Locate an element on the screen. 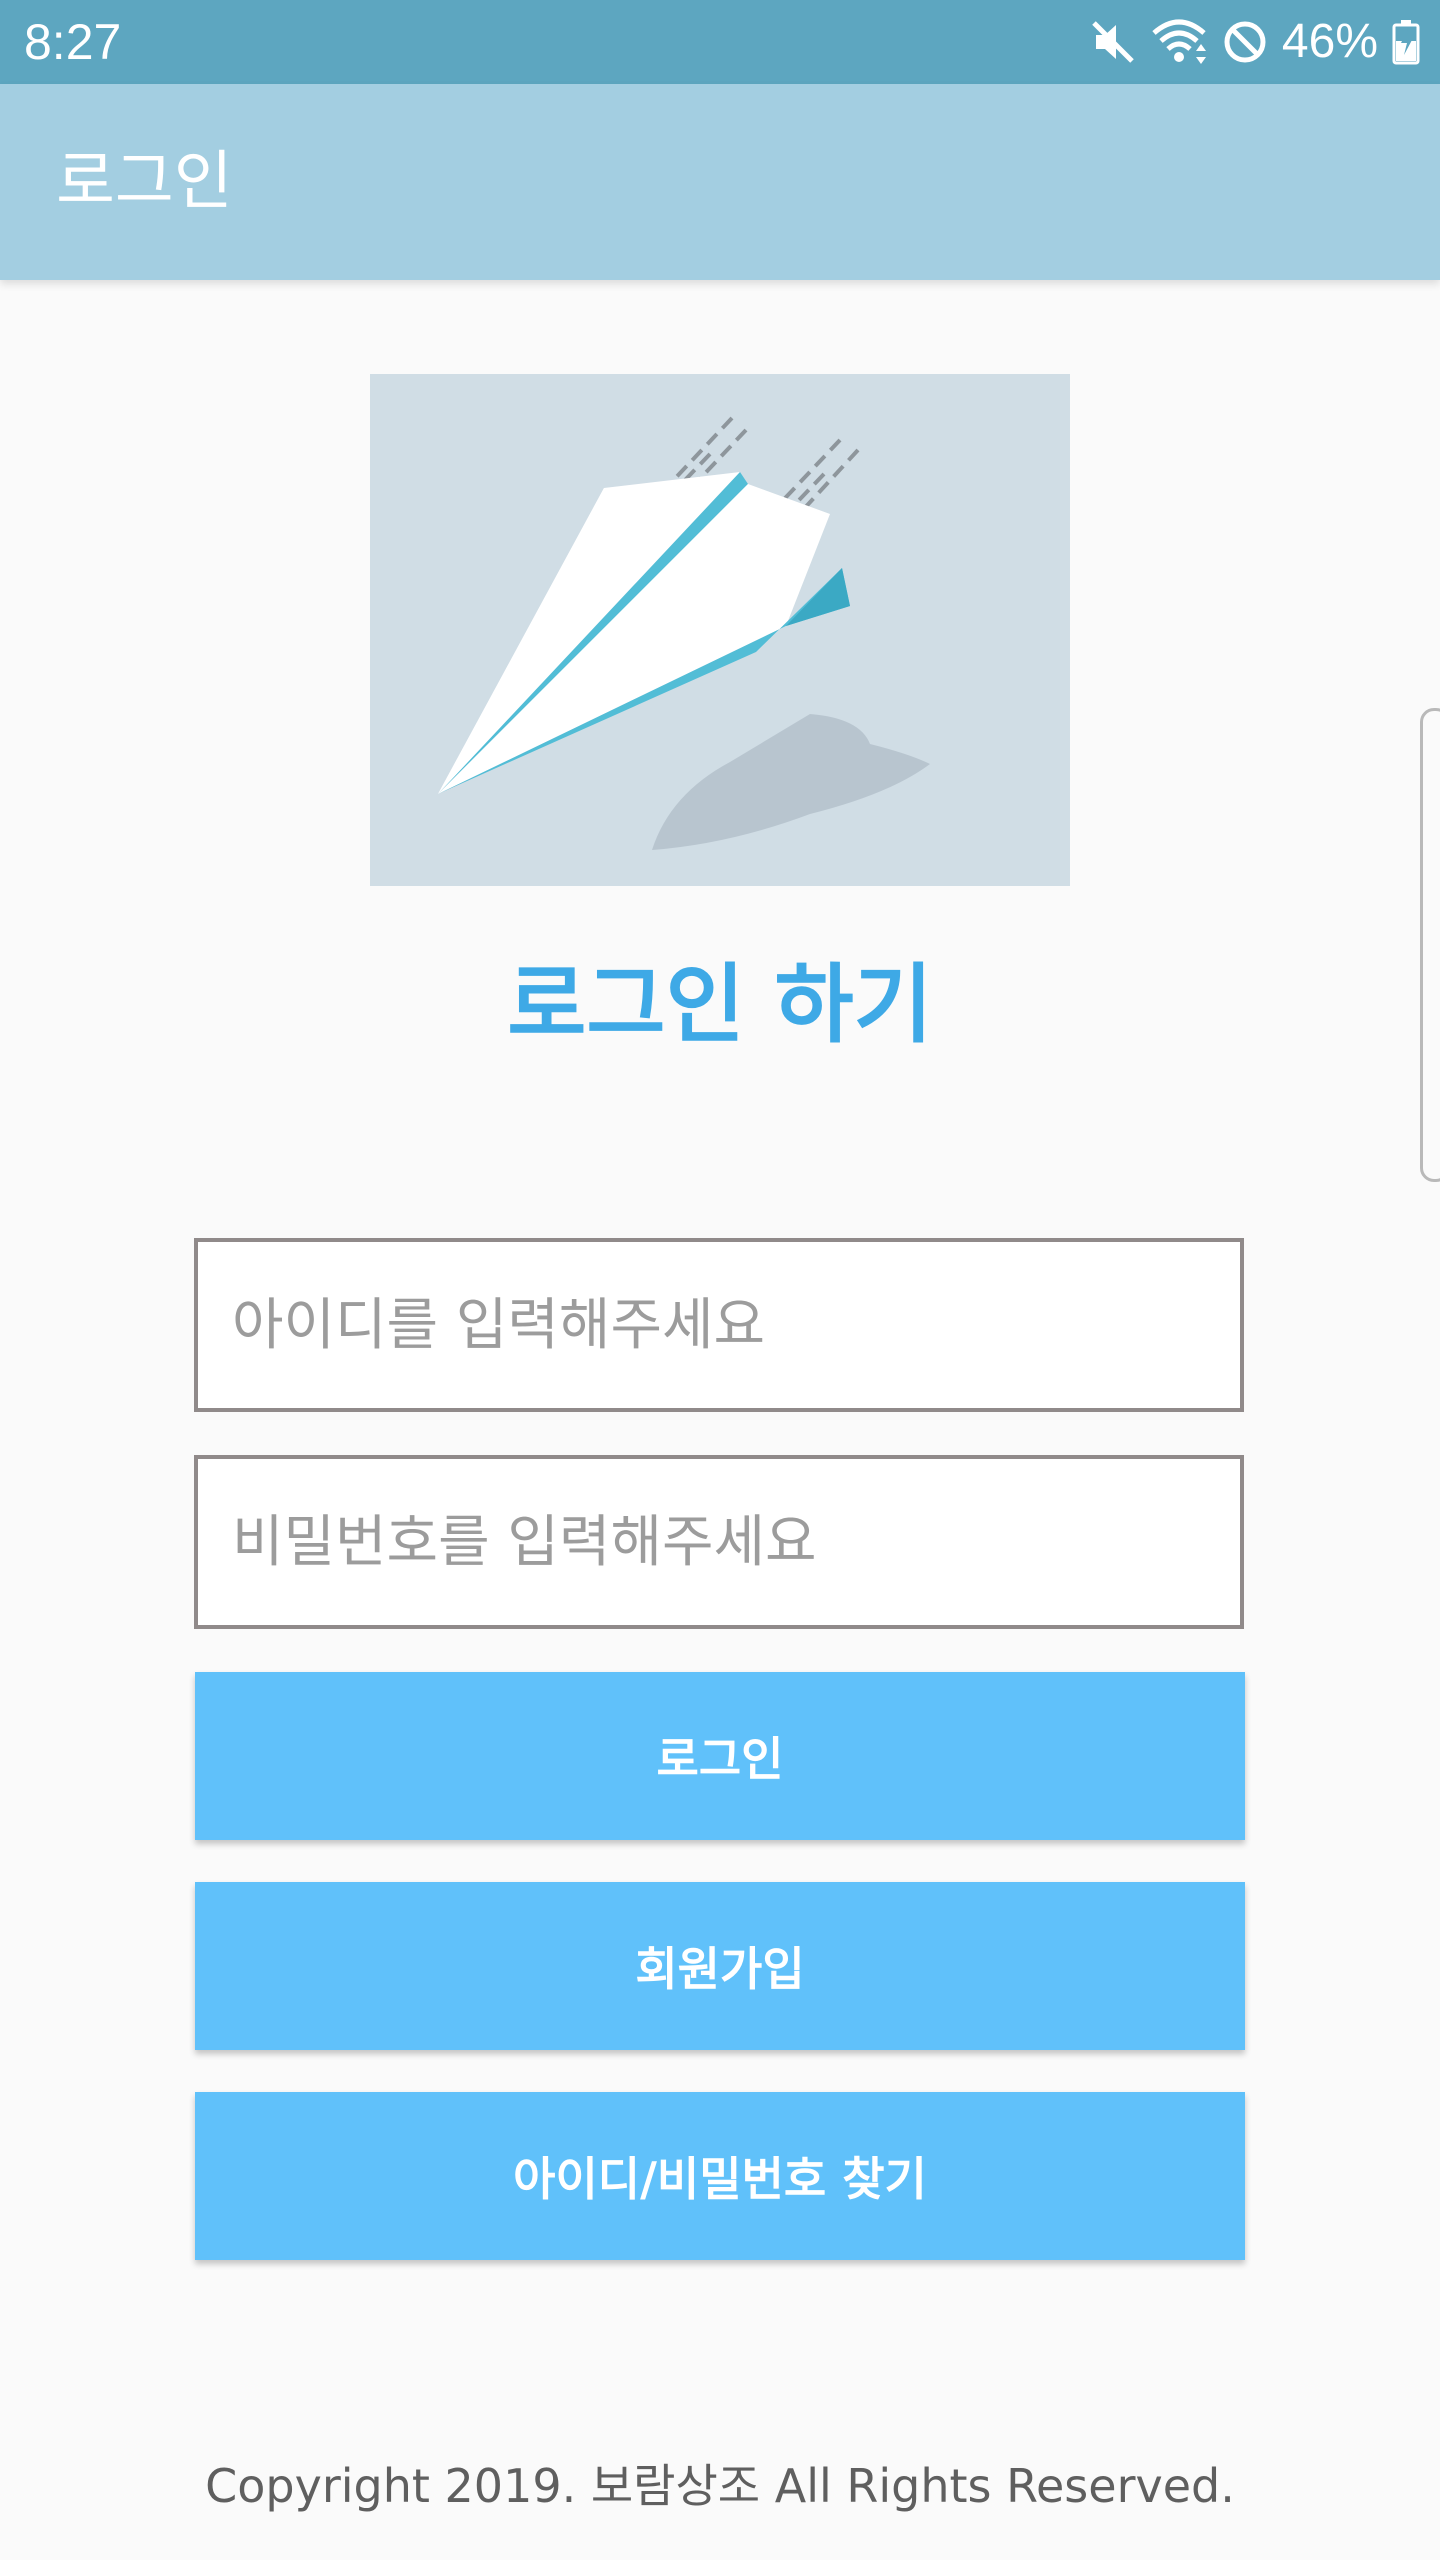 Image resolution: width=1440 pixels, height=2560 pixels. login-heading: 로그인 하기 is located at coordinates (720, 1005).